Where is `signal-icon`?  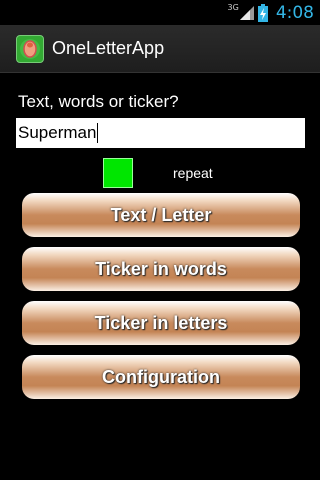 signal-icon is located at coordinates (246, 12).